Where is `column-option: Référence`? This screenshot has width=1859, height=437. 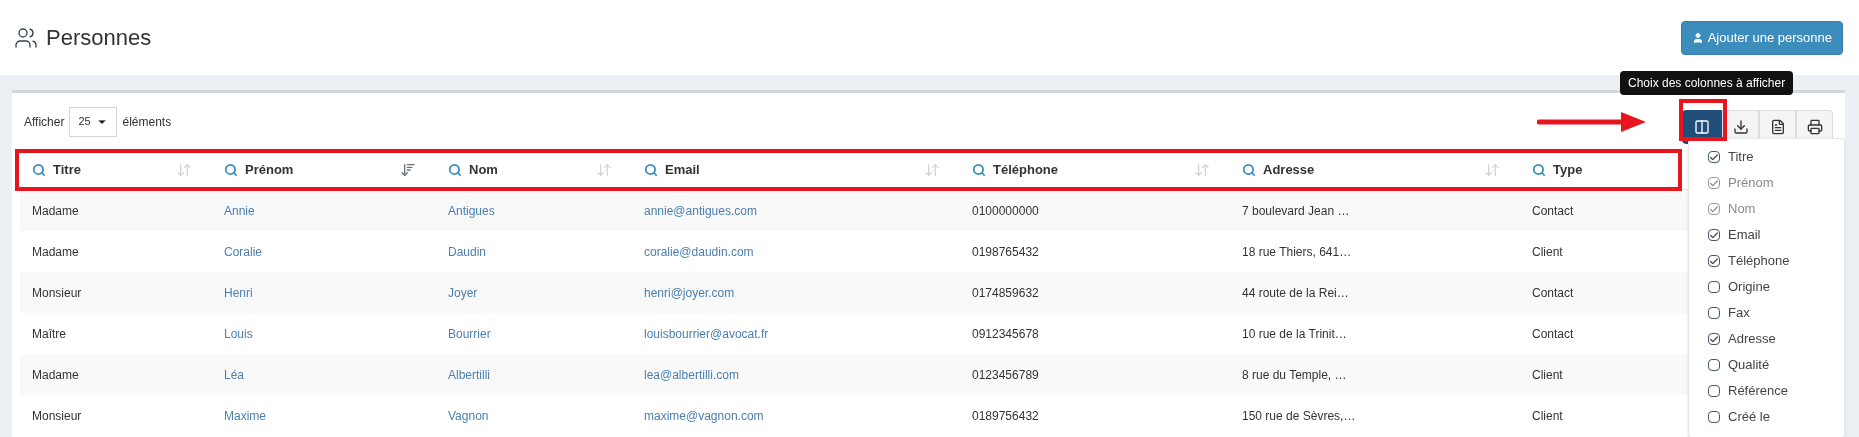 column-option: Référence is located at coordinates (1766, 391).